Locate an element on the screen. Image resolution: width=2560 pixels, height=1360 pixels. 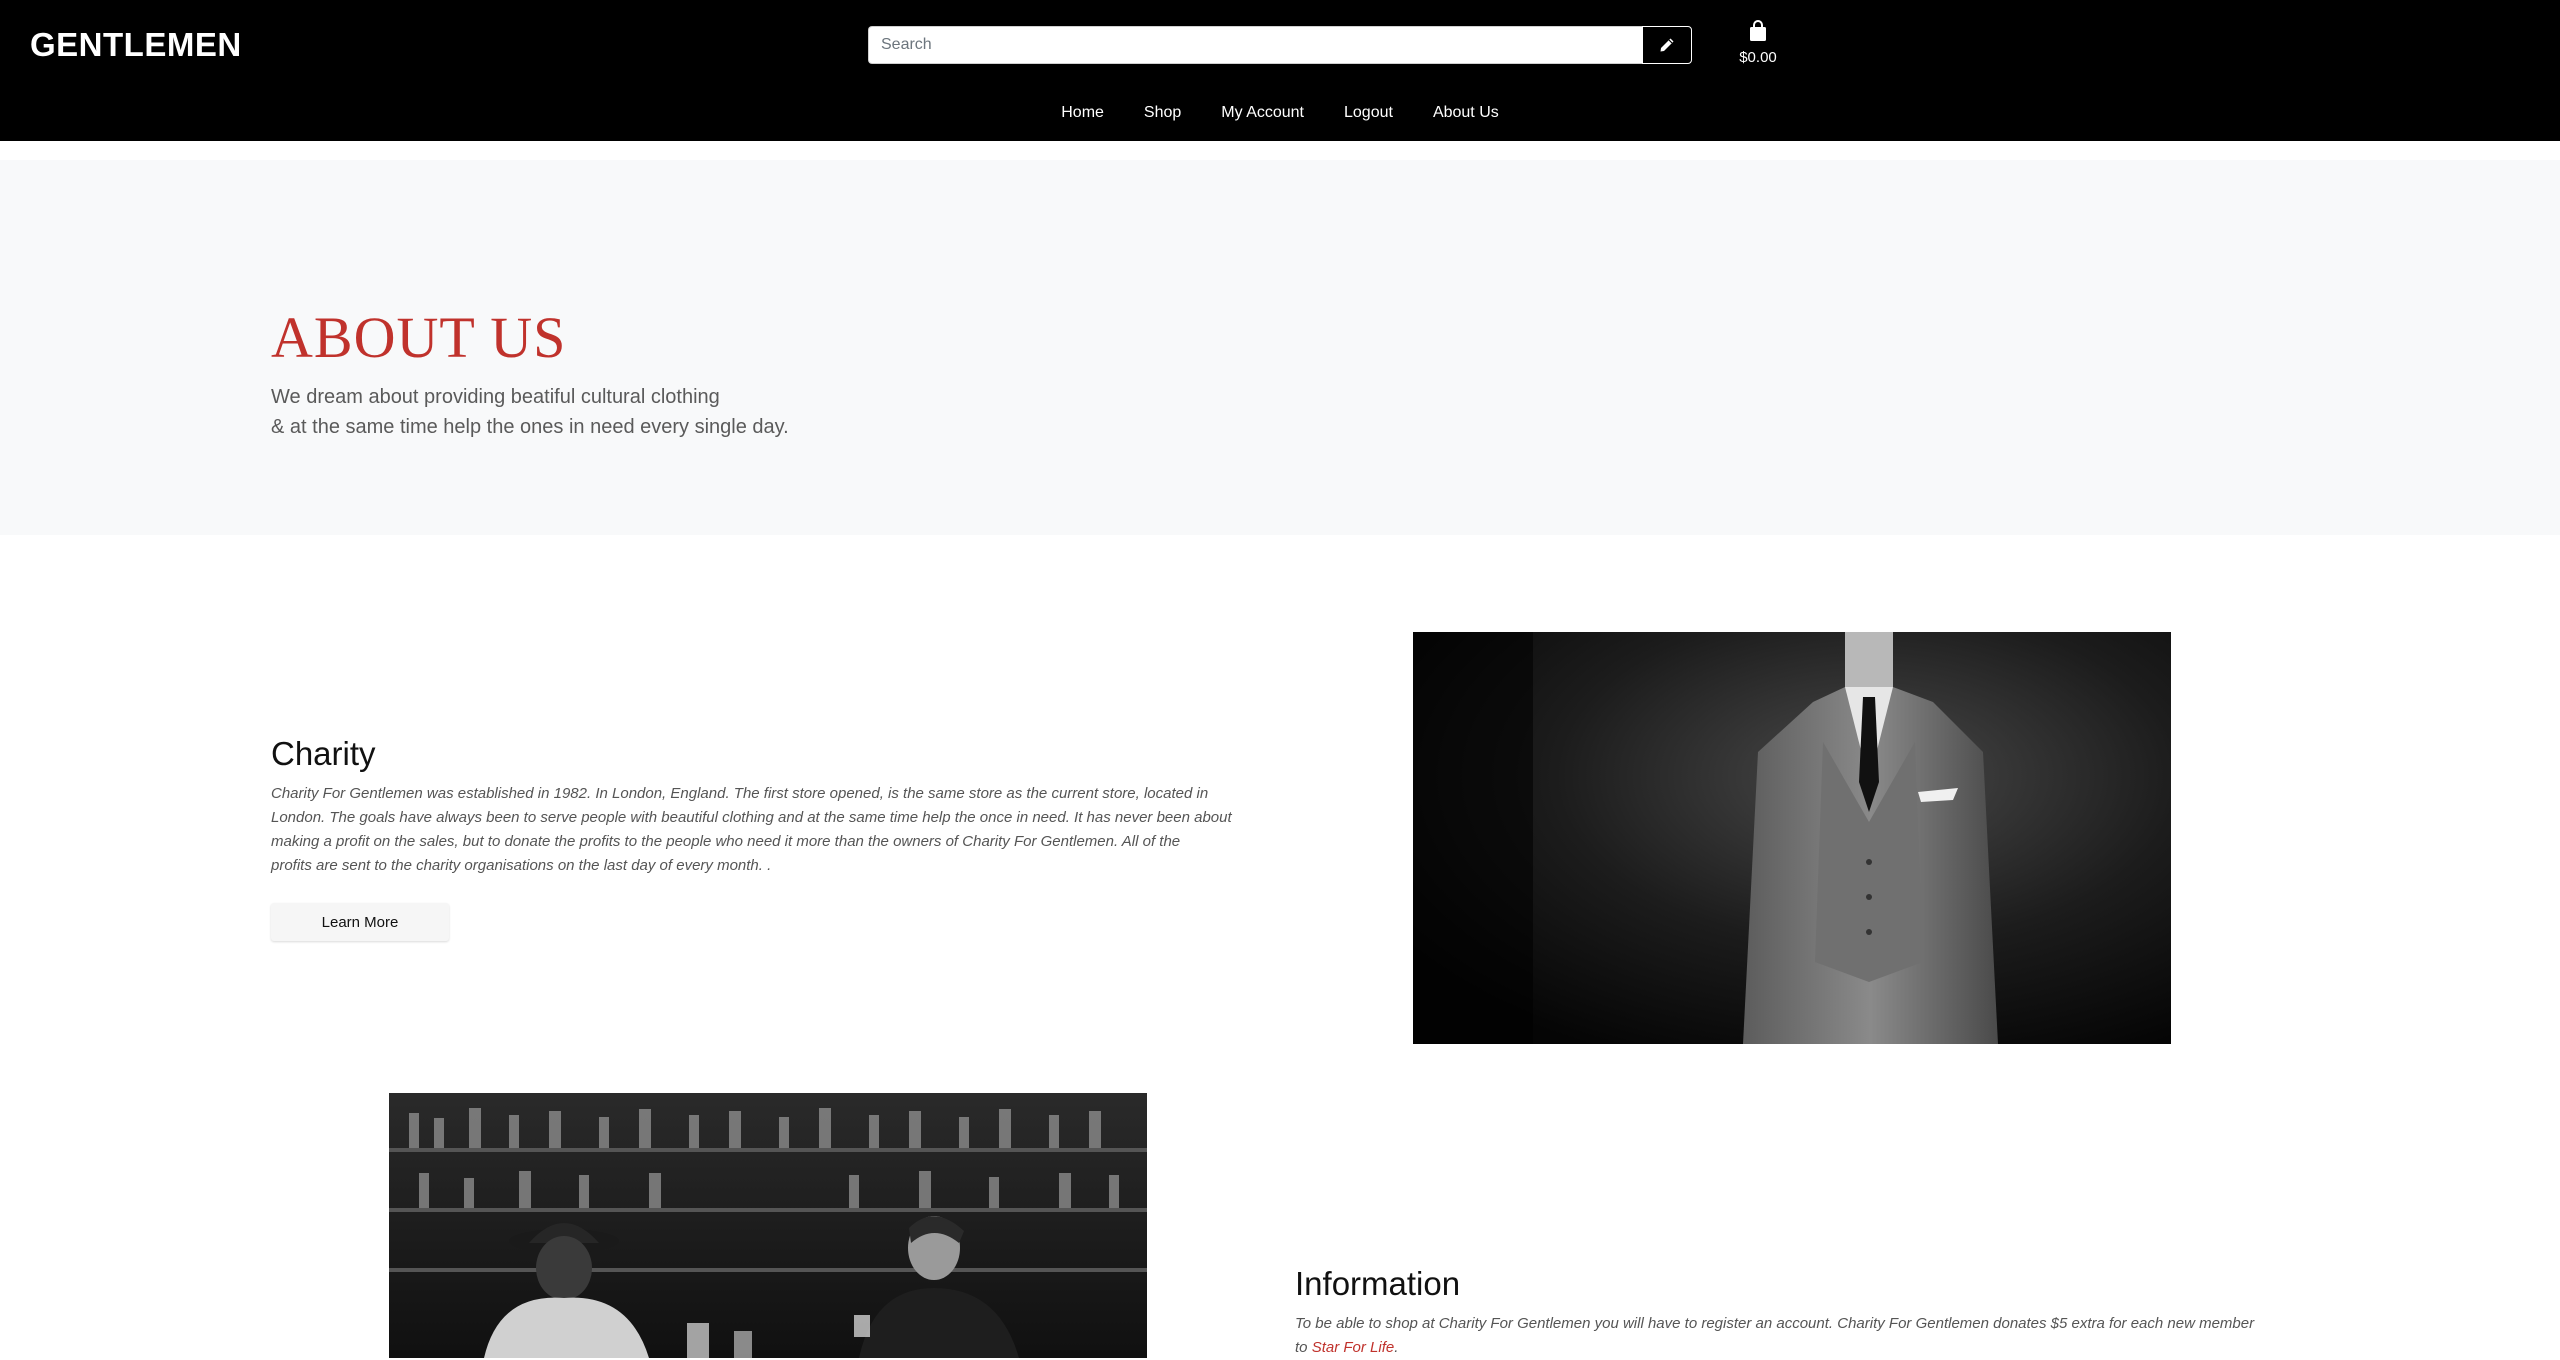
main-nav: Home Shop My Account Logout About Us is located at coordinates (1280, 113).